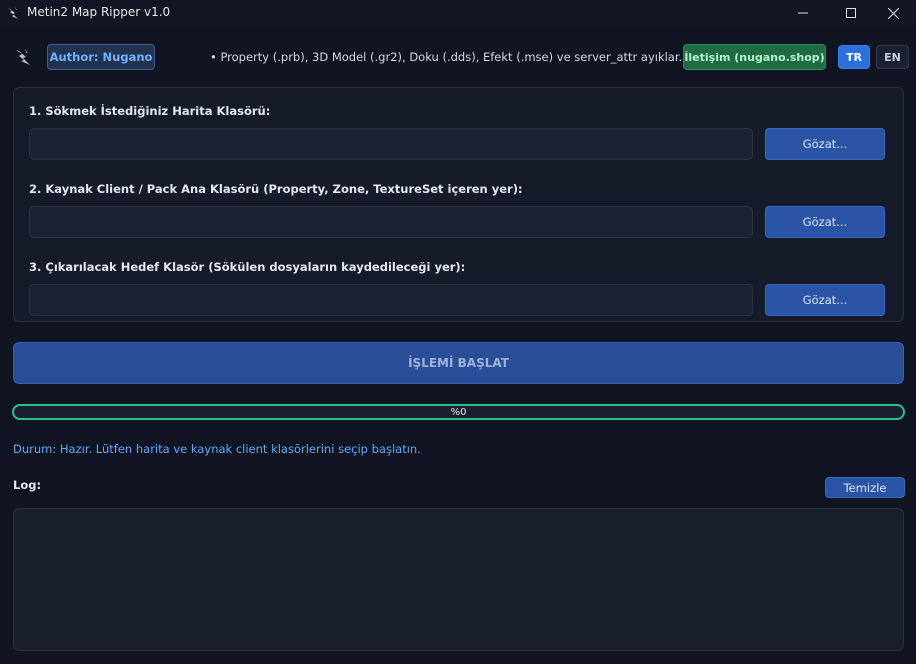  Describe the element at coordinates (458, 13) in the screenshot. I see `title-bar: Metin2 Map Ripper v1.0` at that location.